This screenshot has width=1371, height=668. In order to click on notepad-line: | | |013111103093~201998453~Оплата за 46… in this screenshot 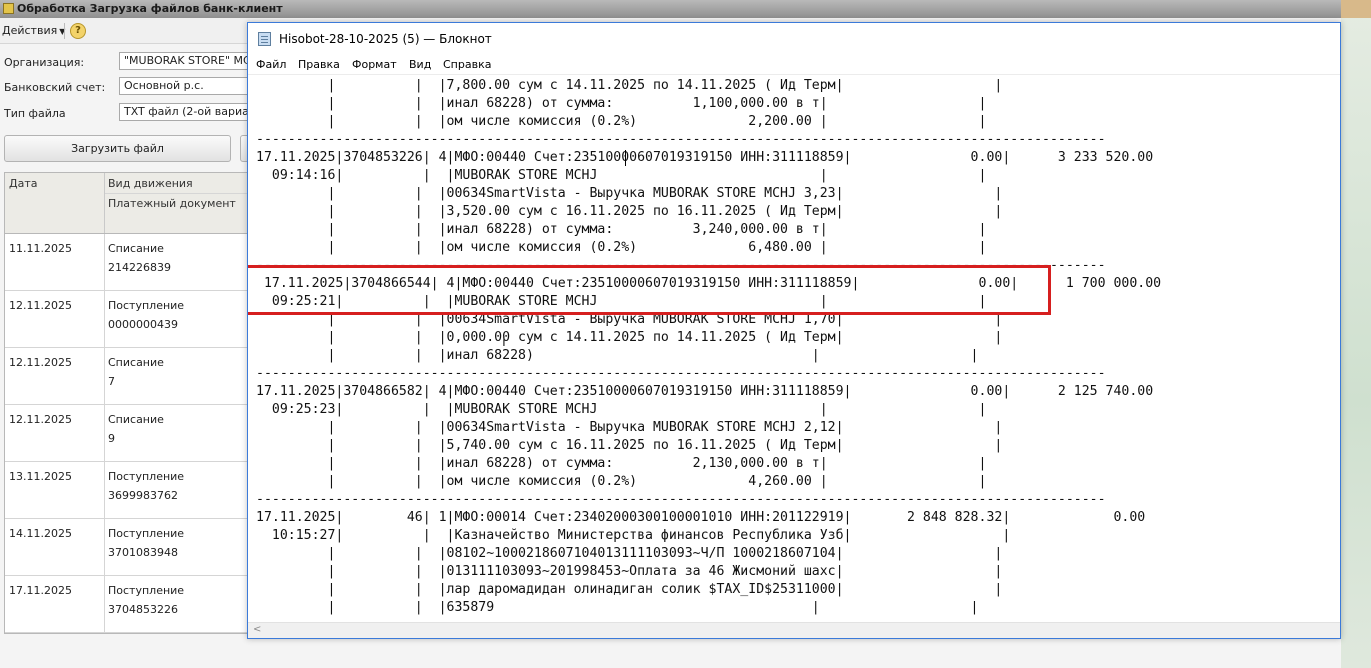, I will do `click(629, 571)`.